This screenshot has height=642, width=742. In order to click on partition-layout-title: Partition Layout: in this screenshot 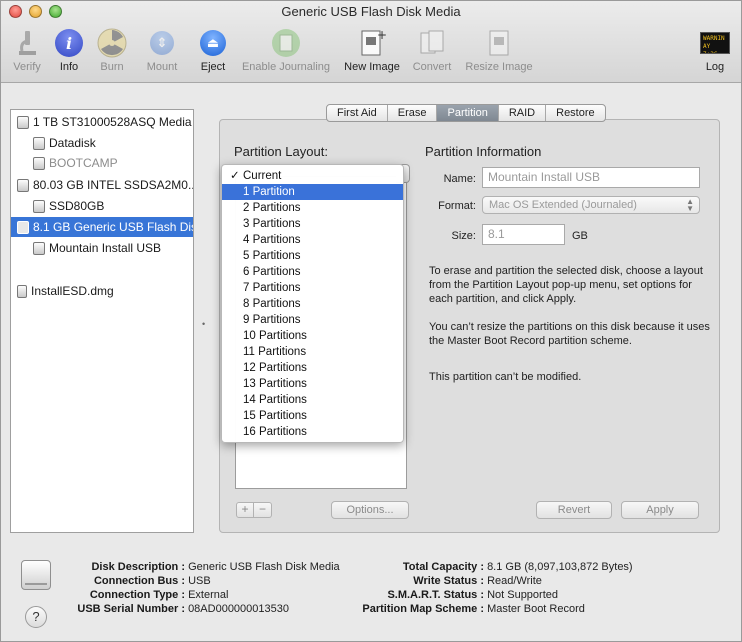, I will do `click(281, 151)`.